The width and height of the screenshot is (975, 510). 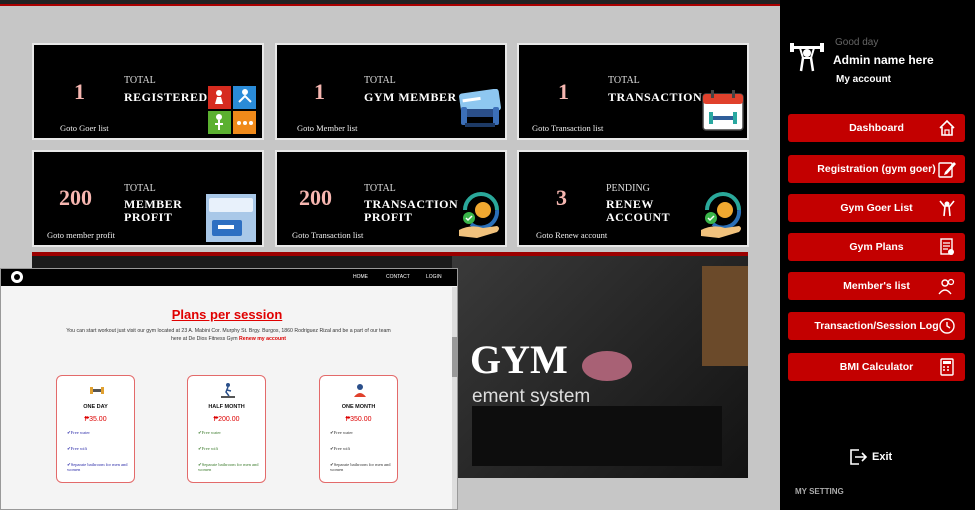 What do you see at coordinates (232, 110) in the screenshot?
I see `activity-tiles-icon` at bounding box center [232, 110].